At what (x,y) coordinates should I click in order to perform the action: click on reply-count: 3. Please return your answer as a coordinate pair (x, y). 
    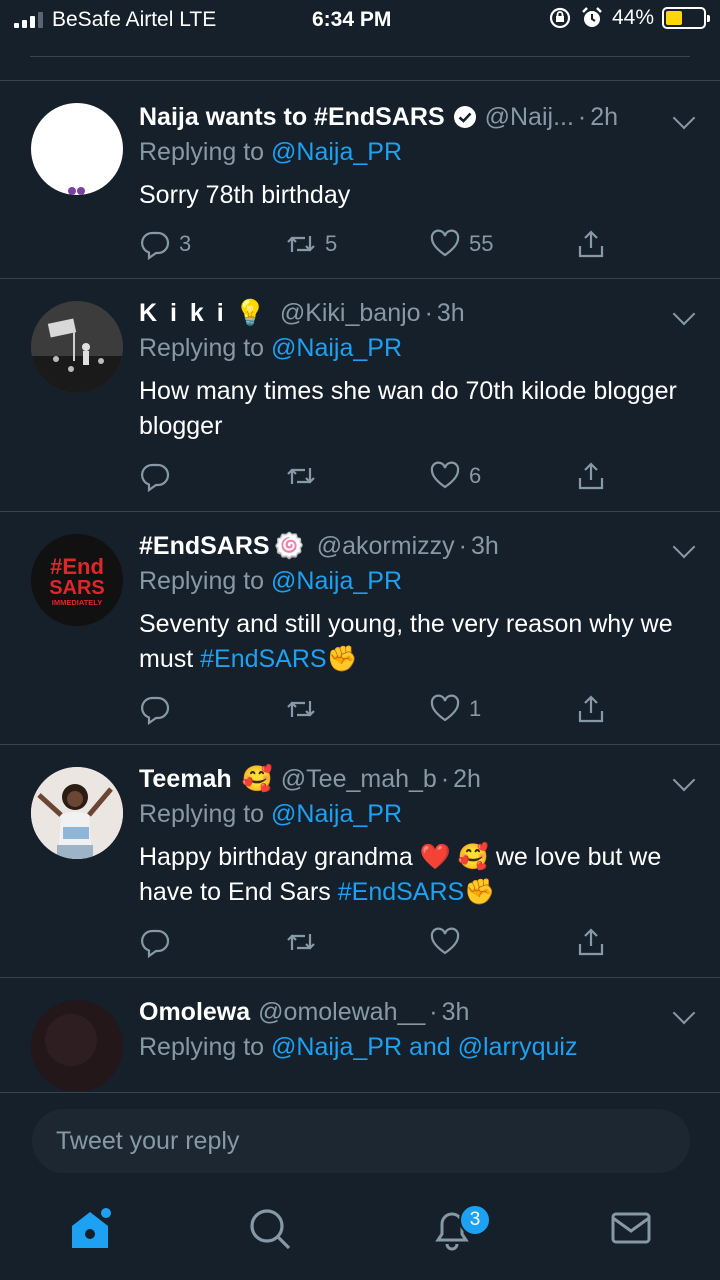
    Looking at the image, I should click on (185, 243).